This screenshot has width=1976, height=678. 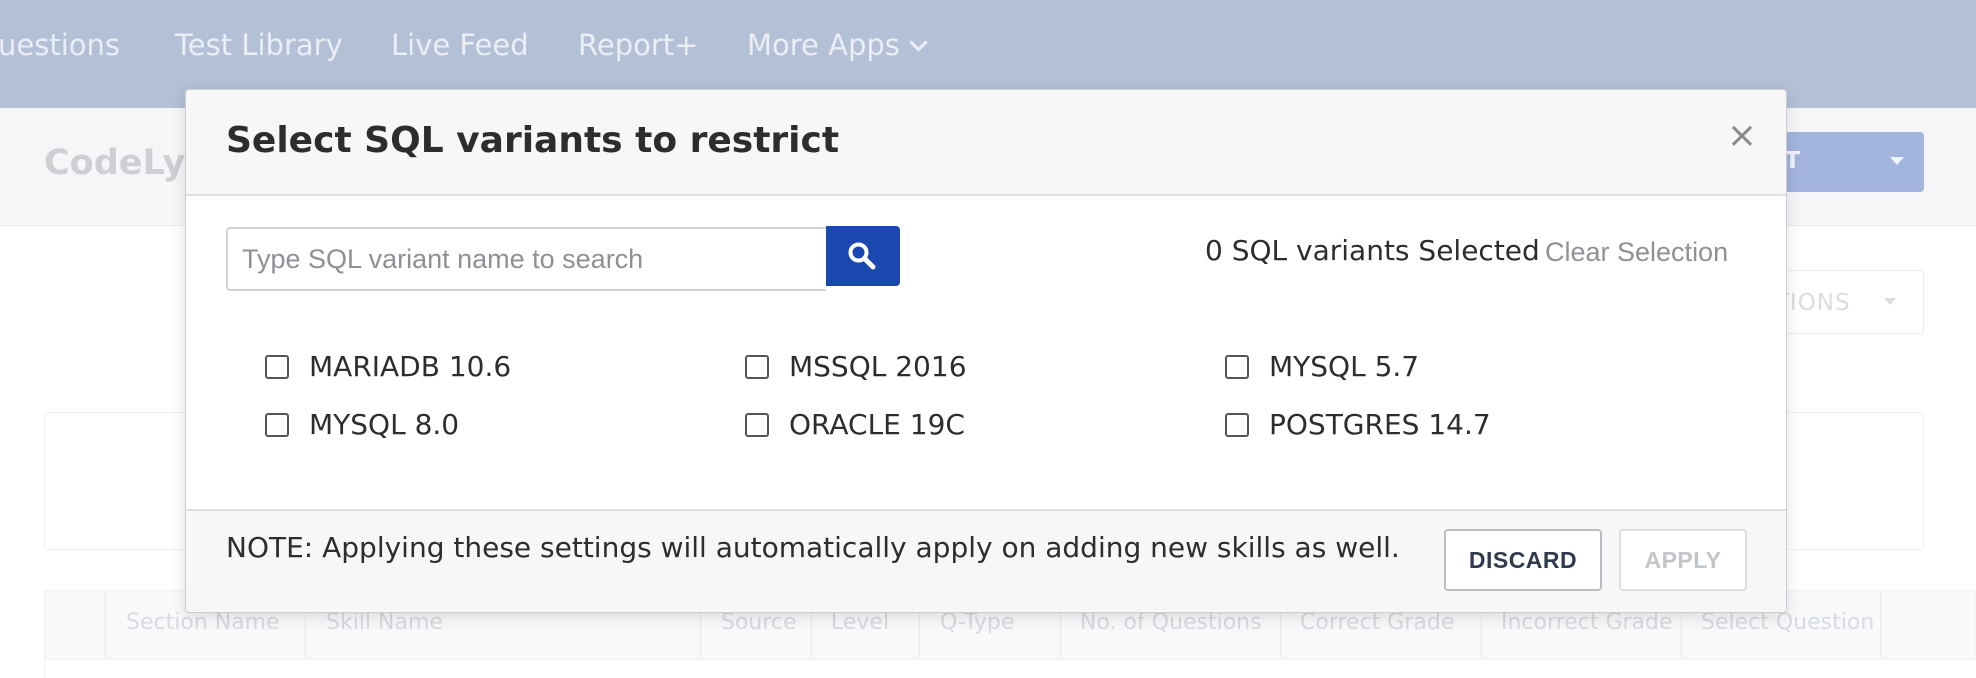 I want to click on option-mysql-8-0: MYSQL 8.0, so click(x=362, y=424).